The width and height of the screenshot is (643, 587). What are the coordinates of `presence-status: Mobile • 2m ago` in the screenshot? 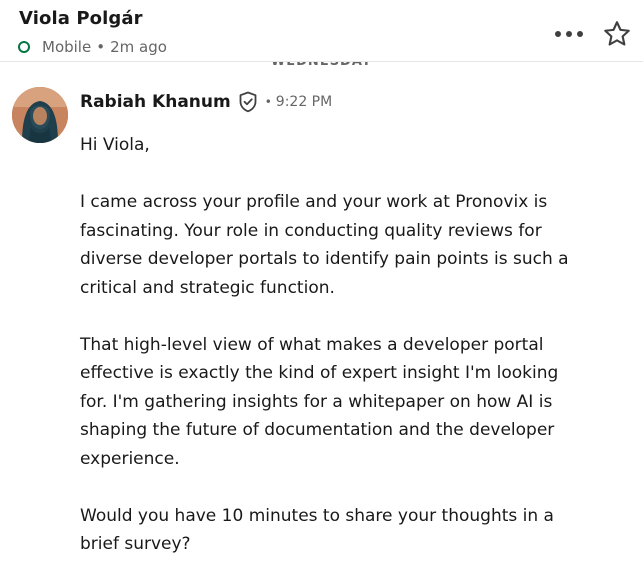 It's located at (92, 47).